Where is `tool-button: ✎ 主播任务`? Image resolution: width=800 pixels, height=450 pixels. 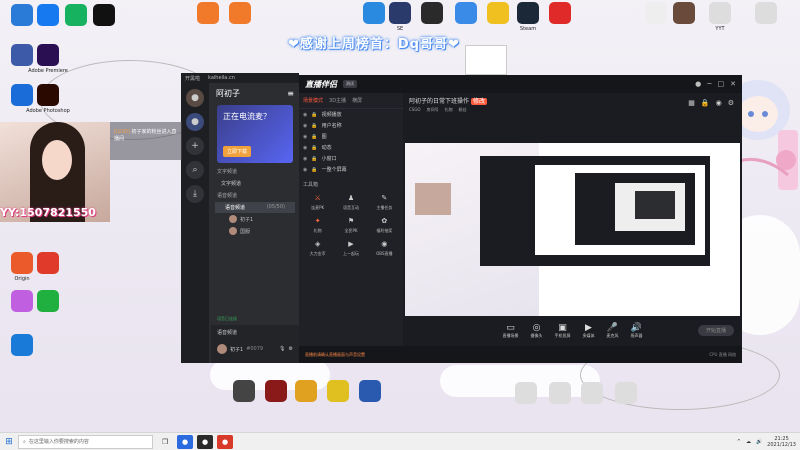
tool-button: ✎ 主播任务 is located at coordinates (384, 201).